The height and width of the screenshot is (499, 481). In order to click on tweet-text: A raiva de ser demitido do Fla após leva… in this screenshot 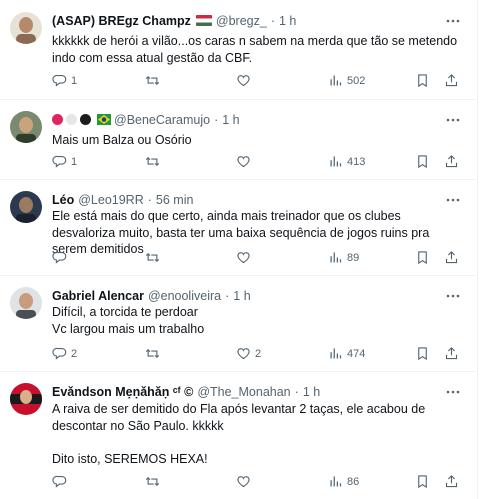, I will do `click(239, 434)`.